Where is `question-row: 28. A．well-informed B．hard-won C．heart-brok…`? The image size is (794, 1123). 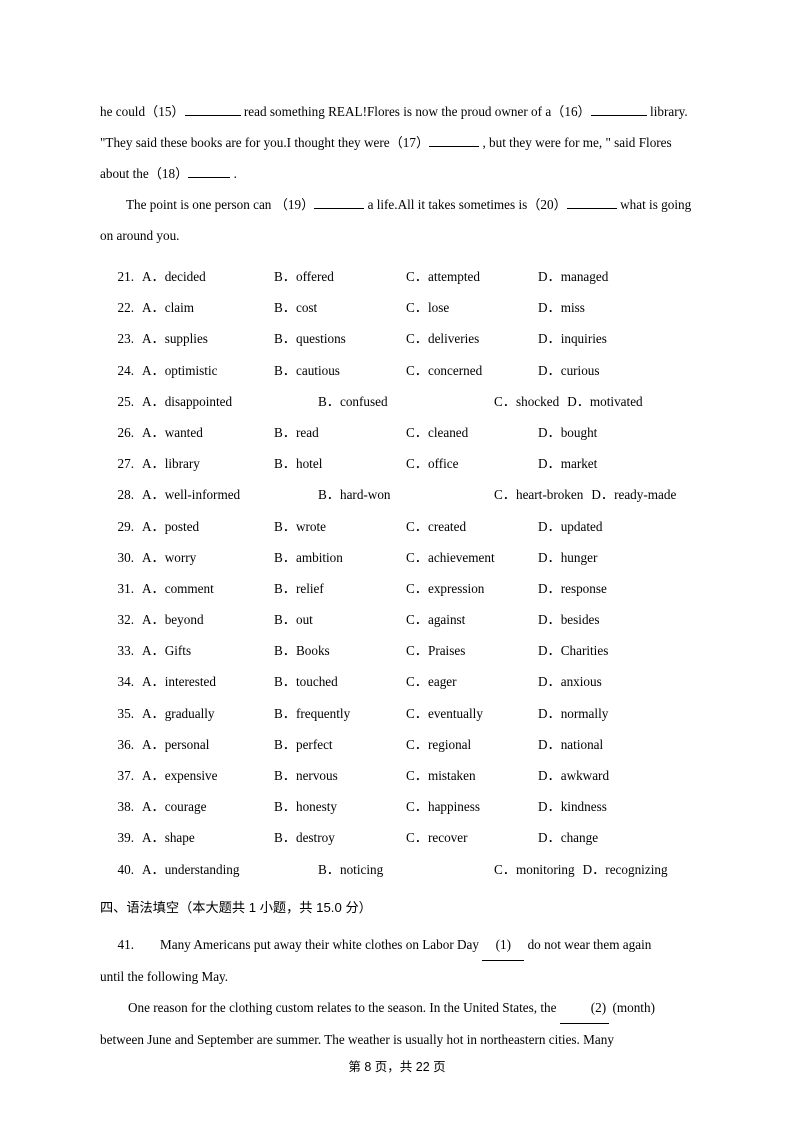
question-row: 28. A．well-informed B．hard-won C．heart-brok… is located at coordinates (398, 494).